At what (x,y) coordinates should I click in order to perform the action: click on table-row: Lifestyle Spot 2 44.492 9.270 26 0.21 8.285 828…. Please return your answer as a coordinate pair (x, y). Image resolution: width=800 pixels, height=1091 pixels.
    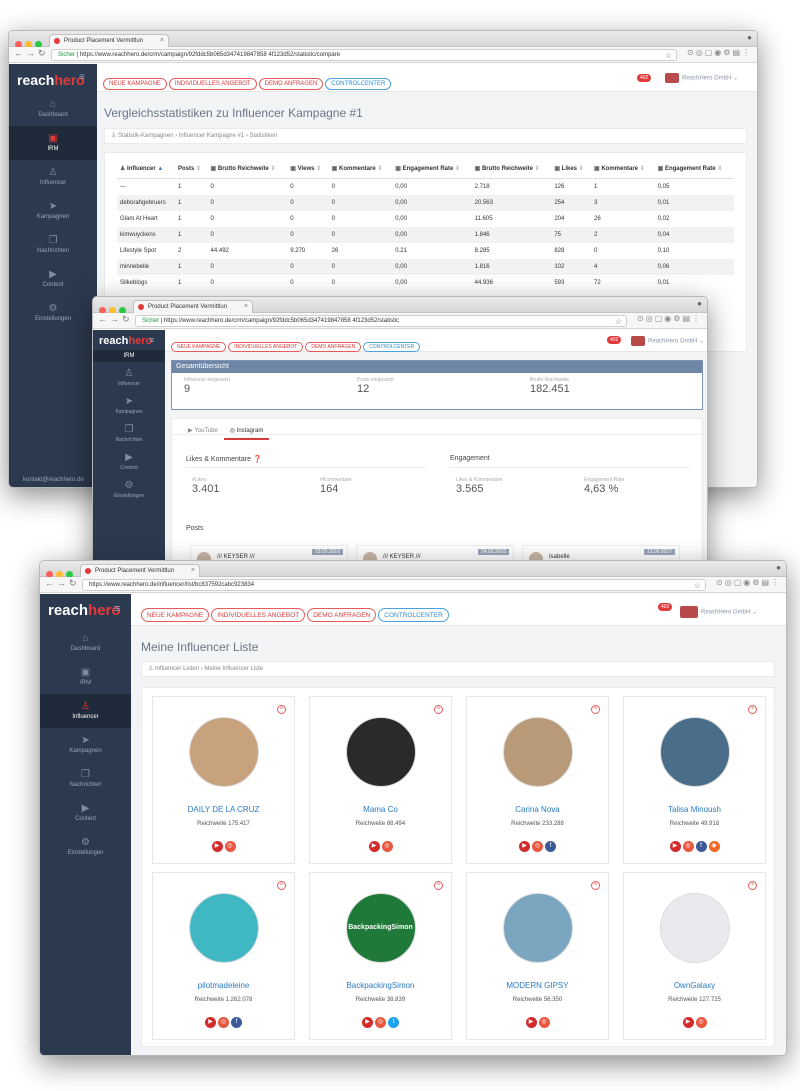
    Looking at the image, I should click on (425, 251).